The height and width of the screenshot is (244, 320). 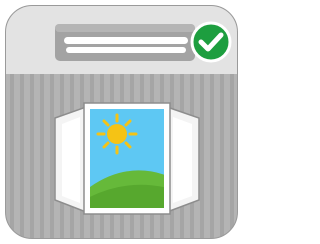 I want to click on check-badge-icon, so click(x=211, y=42).